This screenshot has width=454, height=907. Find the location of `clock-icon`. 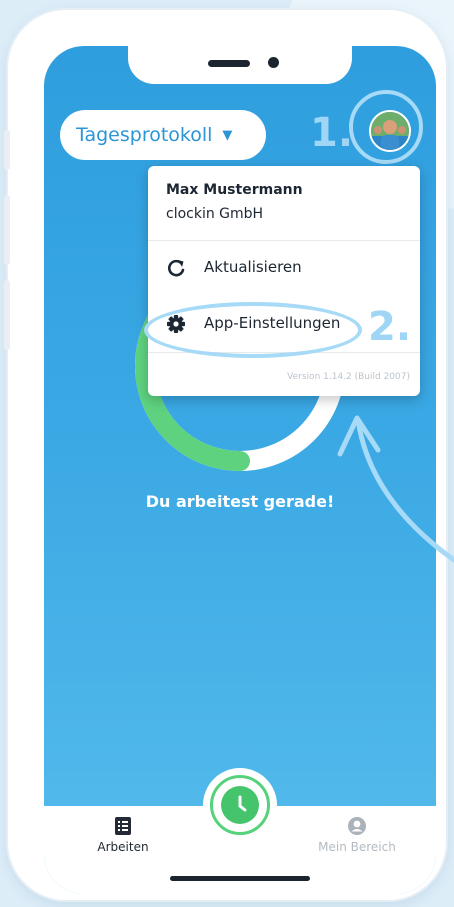

clock-icon is located at coordinates (242, 803).